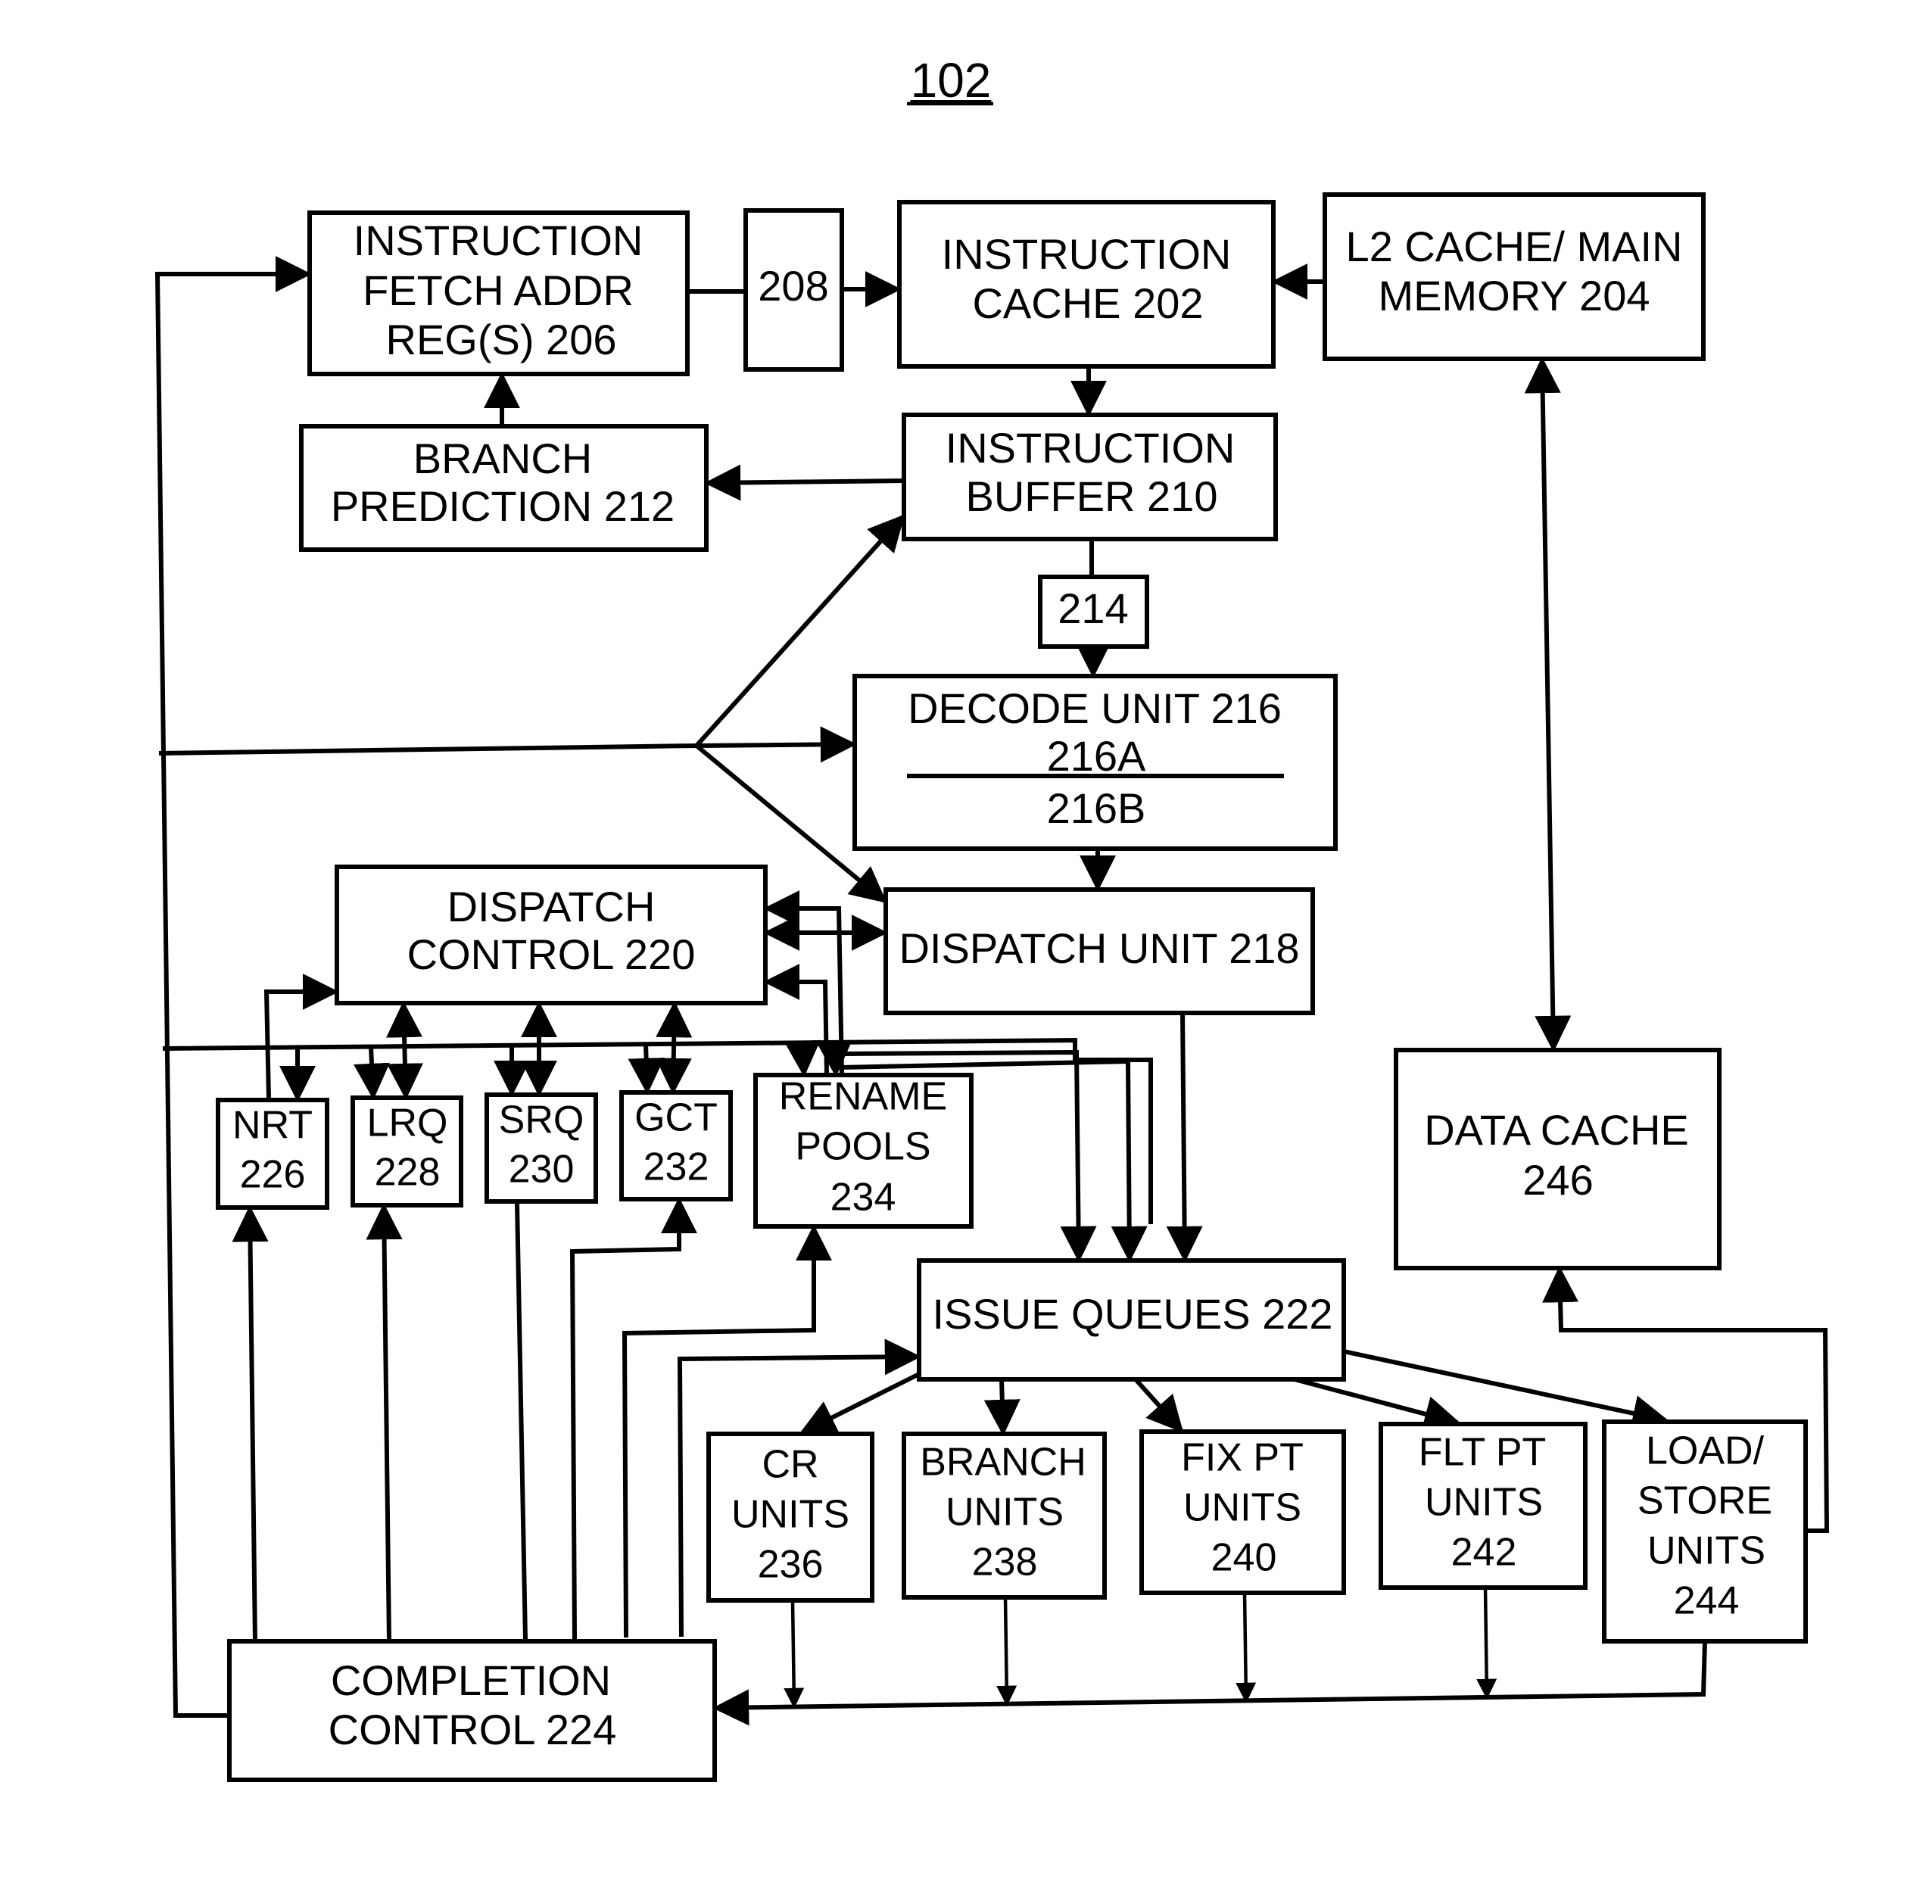  What do you see at coordinates (541, 1120) in the screenshot?
I see `block-label-line: SRQ` at bounding box center [541, 1120].